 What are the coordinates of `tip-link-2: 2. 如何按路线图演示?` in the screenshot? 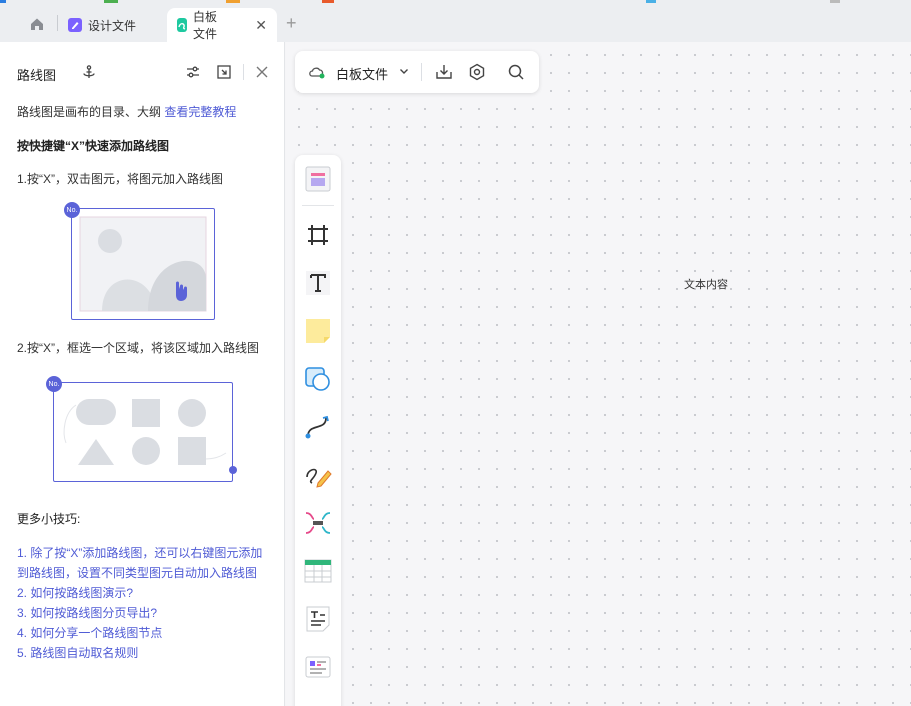 It's located at (75, 592).